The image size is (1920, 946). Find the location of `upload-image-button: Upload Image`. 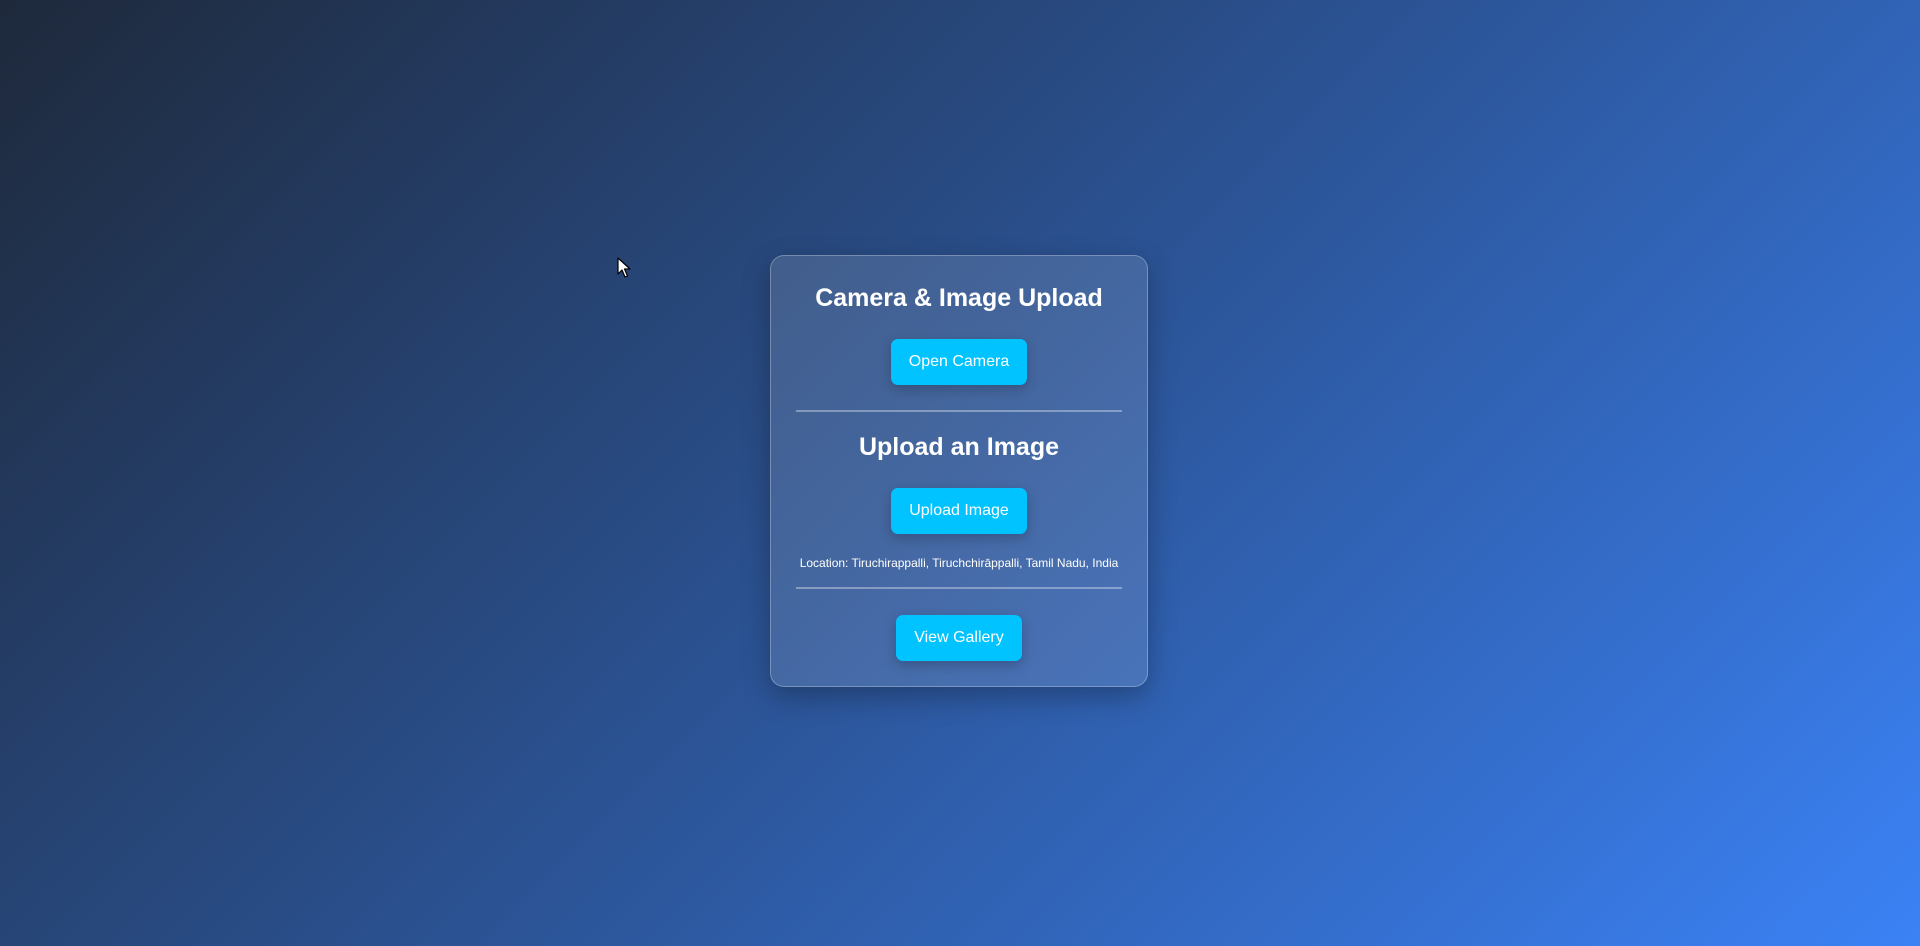

upload-image-button: Upload Image is located at coordinates (959, 511).